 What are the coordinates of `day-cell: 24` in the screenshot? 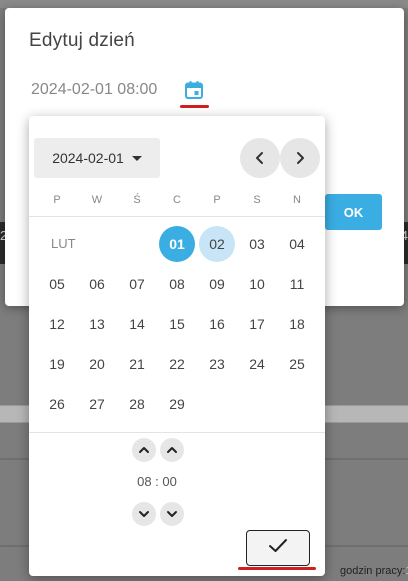 It's located at (257, 364).